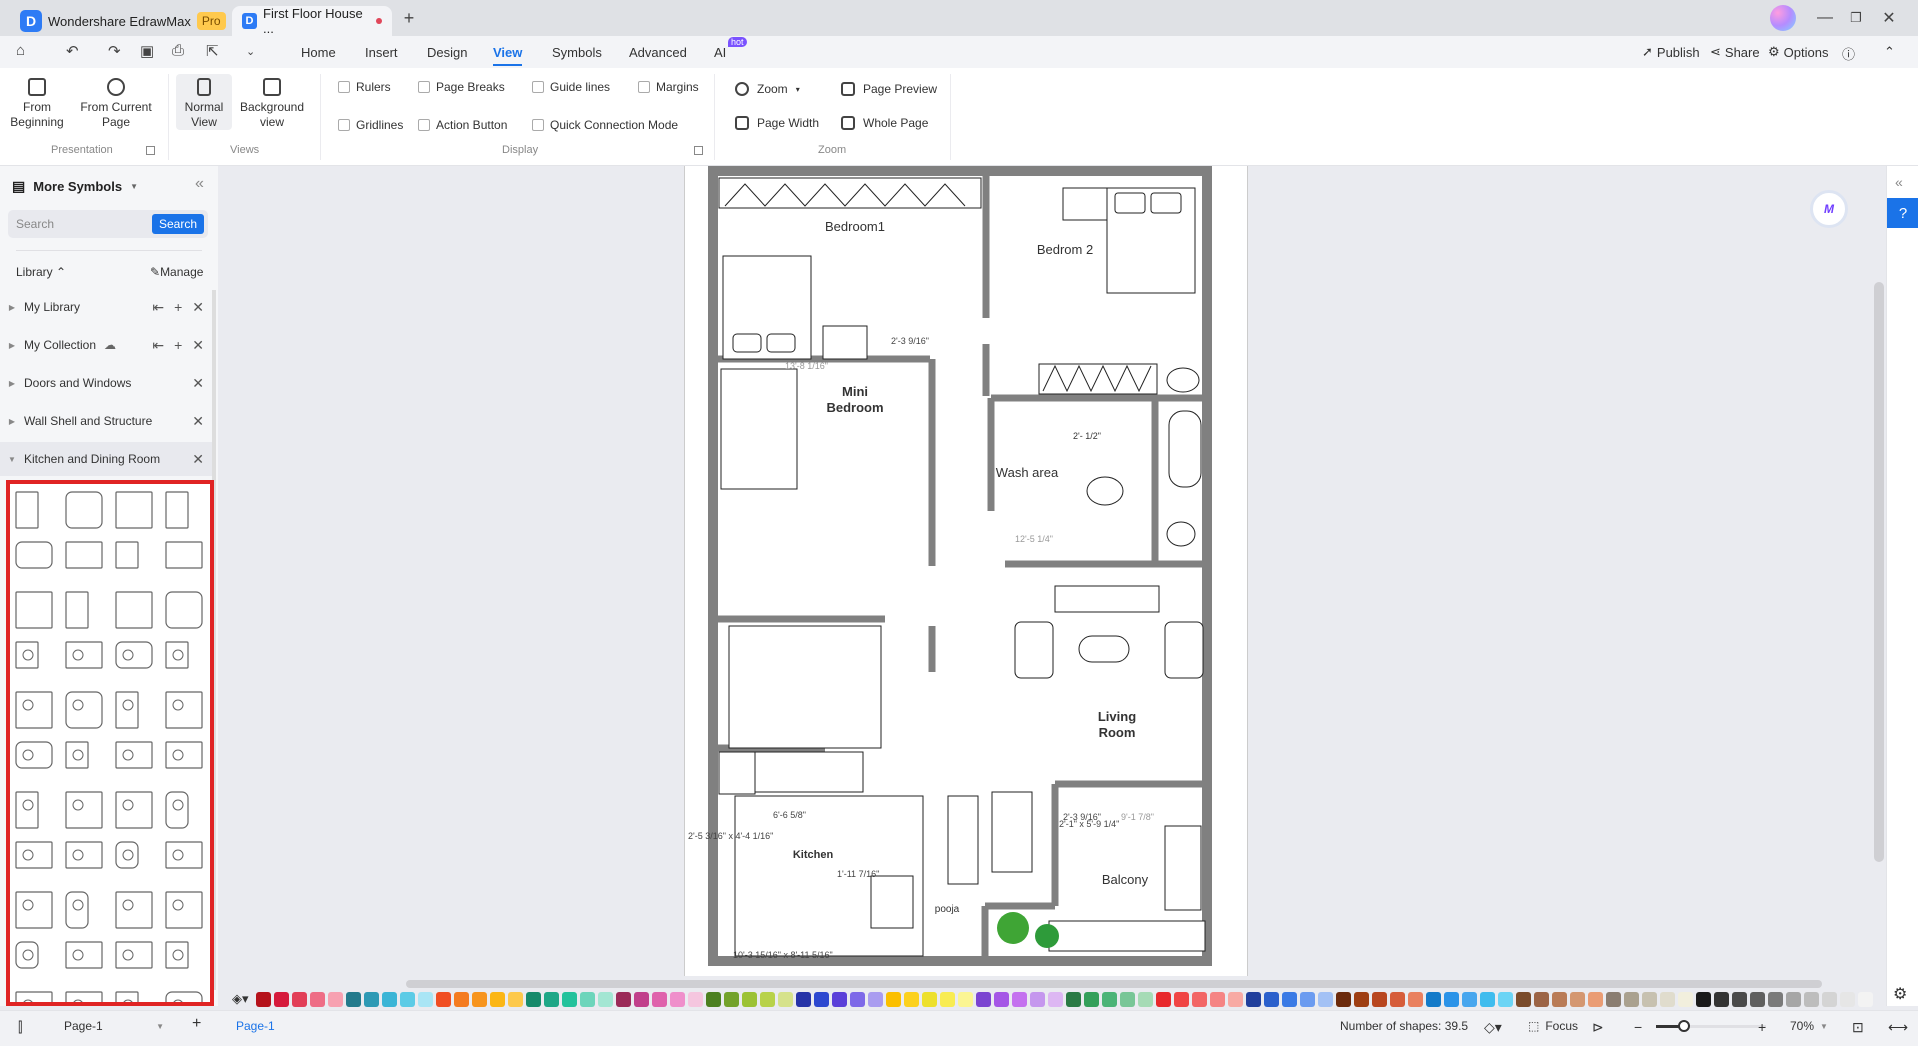 The height and width of the screenshot is (1046, 1918). I want to click on undo-icon: ↶, so click(72, 51).